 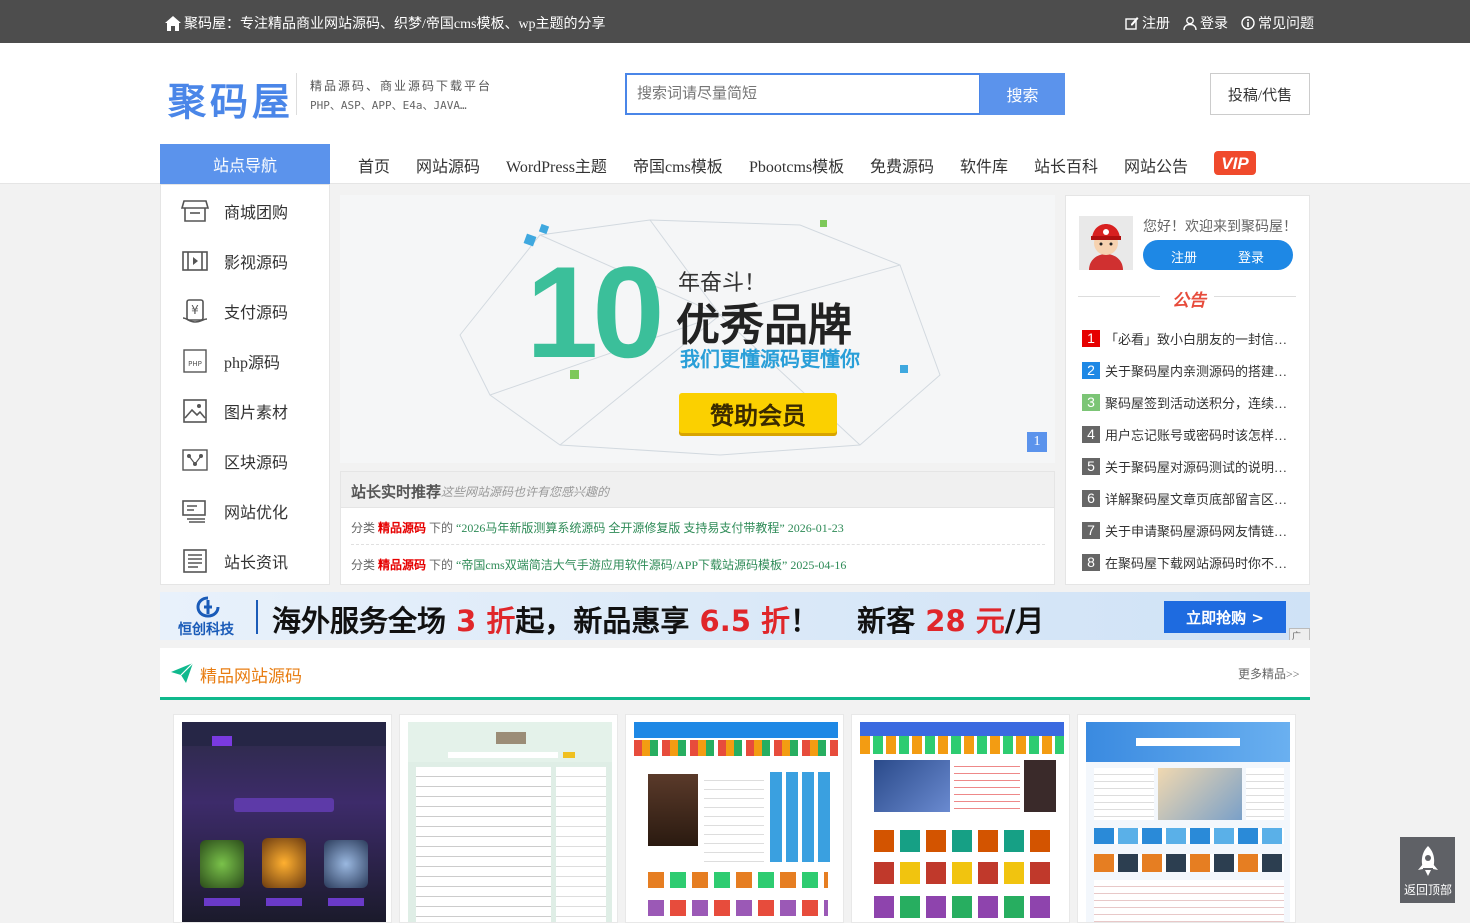 I want to click on submit-button: 投稿/代售, so click(x=1260, y=94).